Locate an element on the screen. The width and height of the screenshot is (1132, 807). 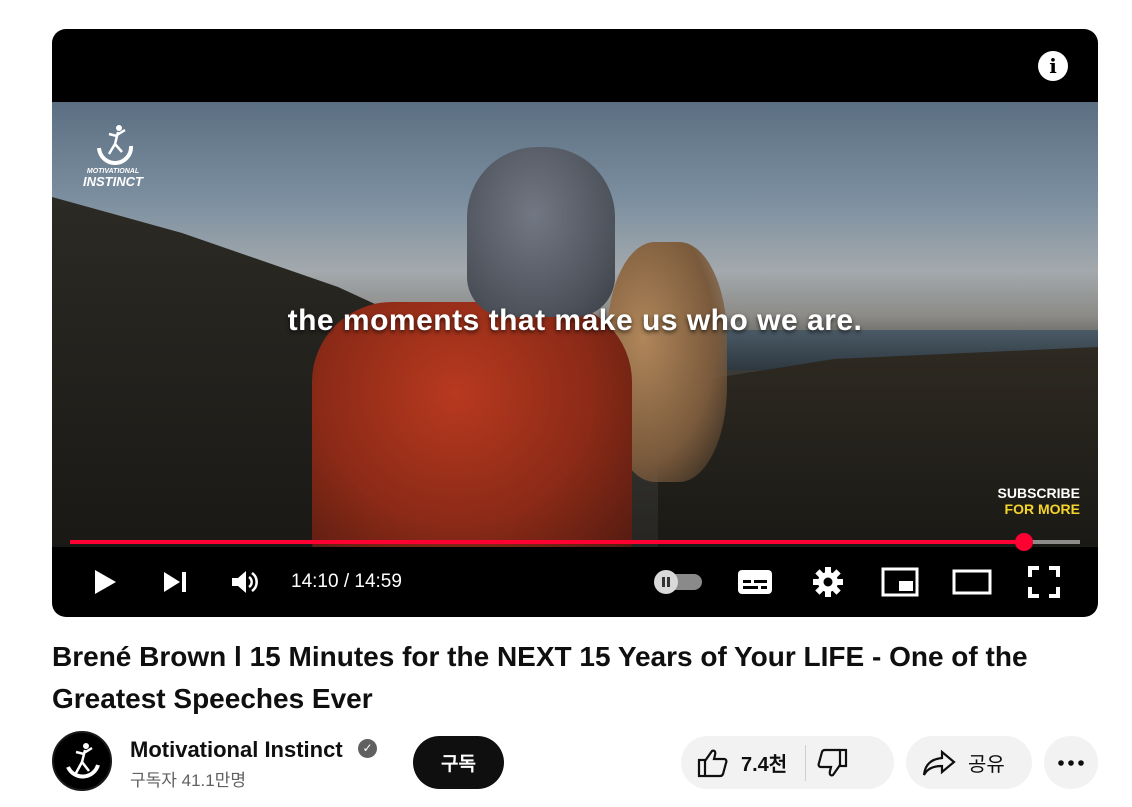
like-dislike-group: 7.4천 is located at coordinates (787, 762).